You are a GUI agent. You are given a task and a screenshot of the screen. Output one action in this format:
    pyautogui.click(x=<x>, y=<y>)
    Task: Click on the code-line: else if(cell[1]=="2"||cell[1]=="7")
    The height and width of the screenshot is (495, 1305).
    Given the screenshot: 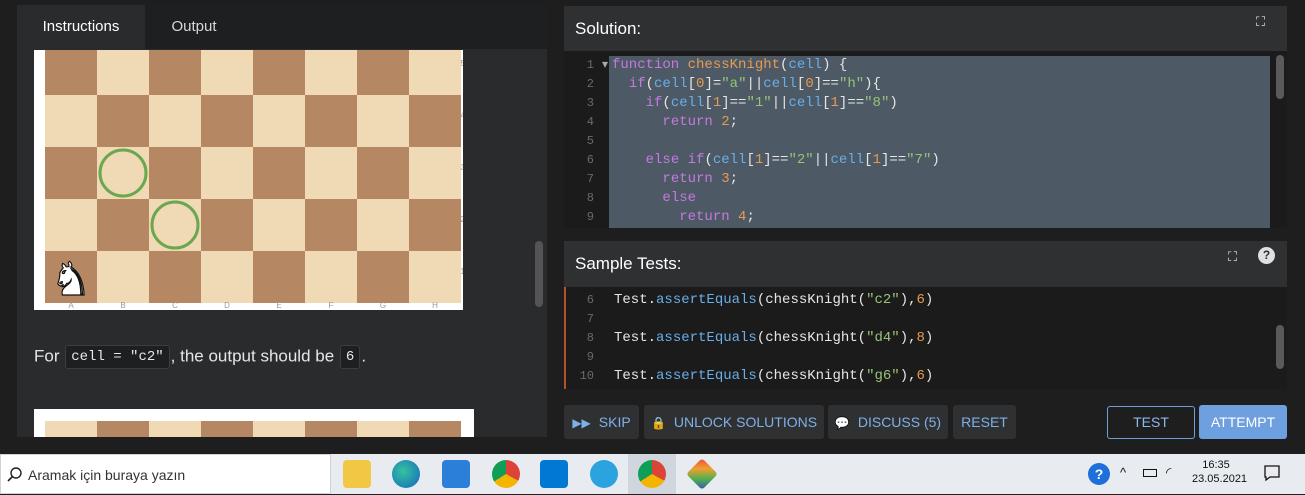 What is the action you would take?
    pyautogui.click(x=776, y=160)
    